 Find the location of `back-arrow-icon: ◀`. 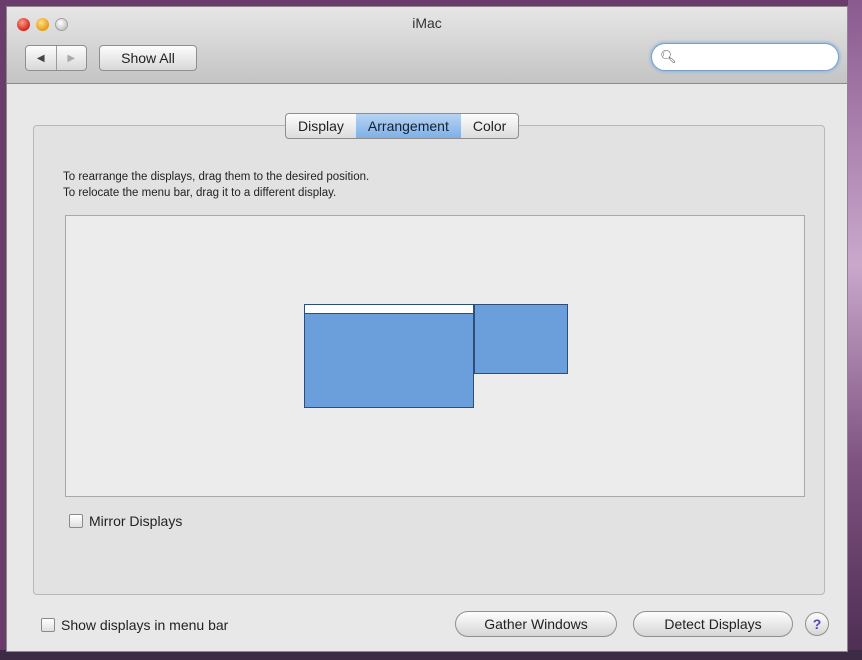

back-arrow-icon: ◀ is located at coordinates (41, 58).